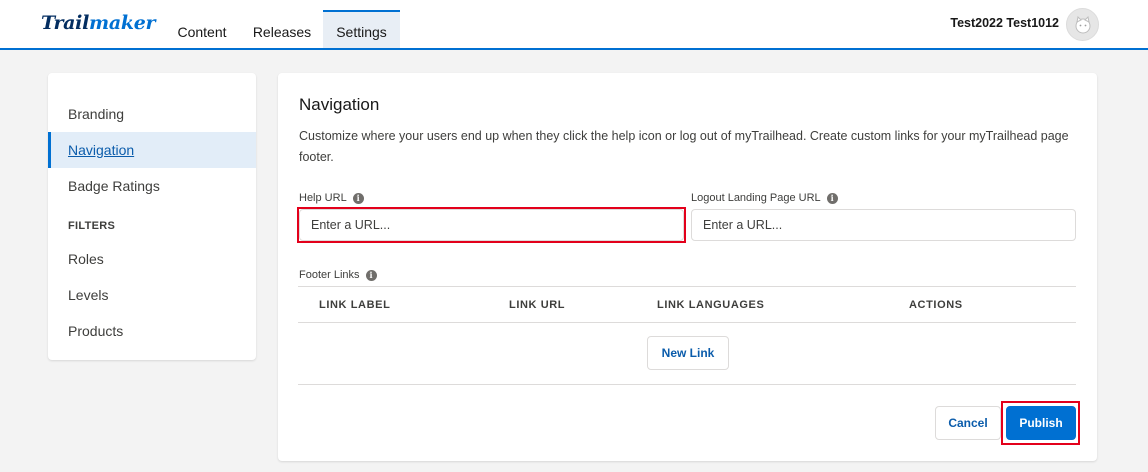 The height and width of the screenshot is (472, 1148). I want to click on tab-releases: Releases, so click(282, 30).